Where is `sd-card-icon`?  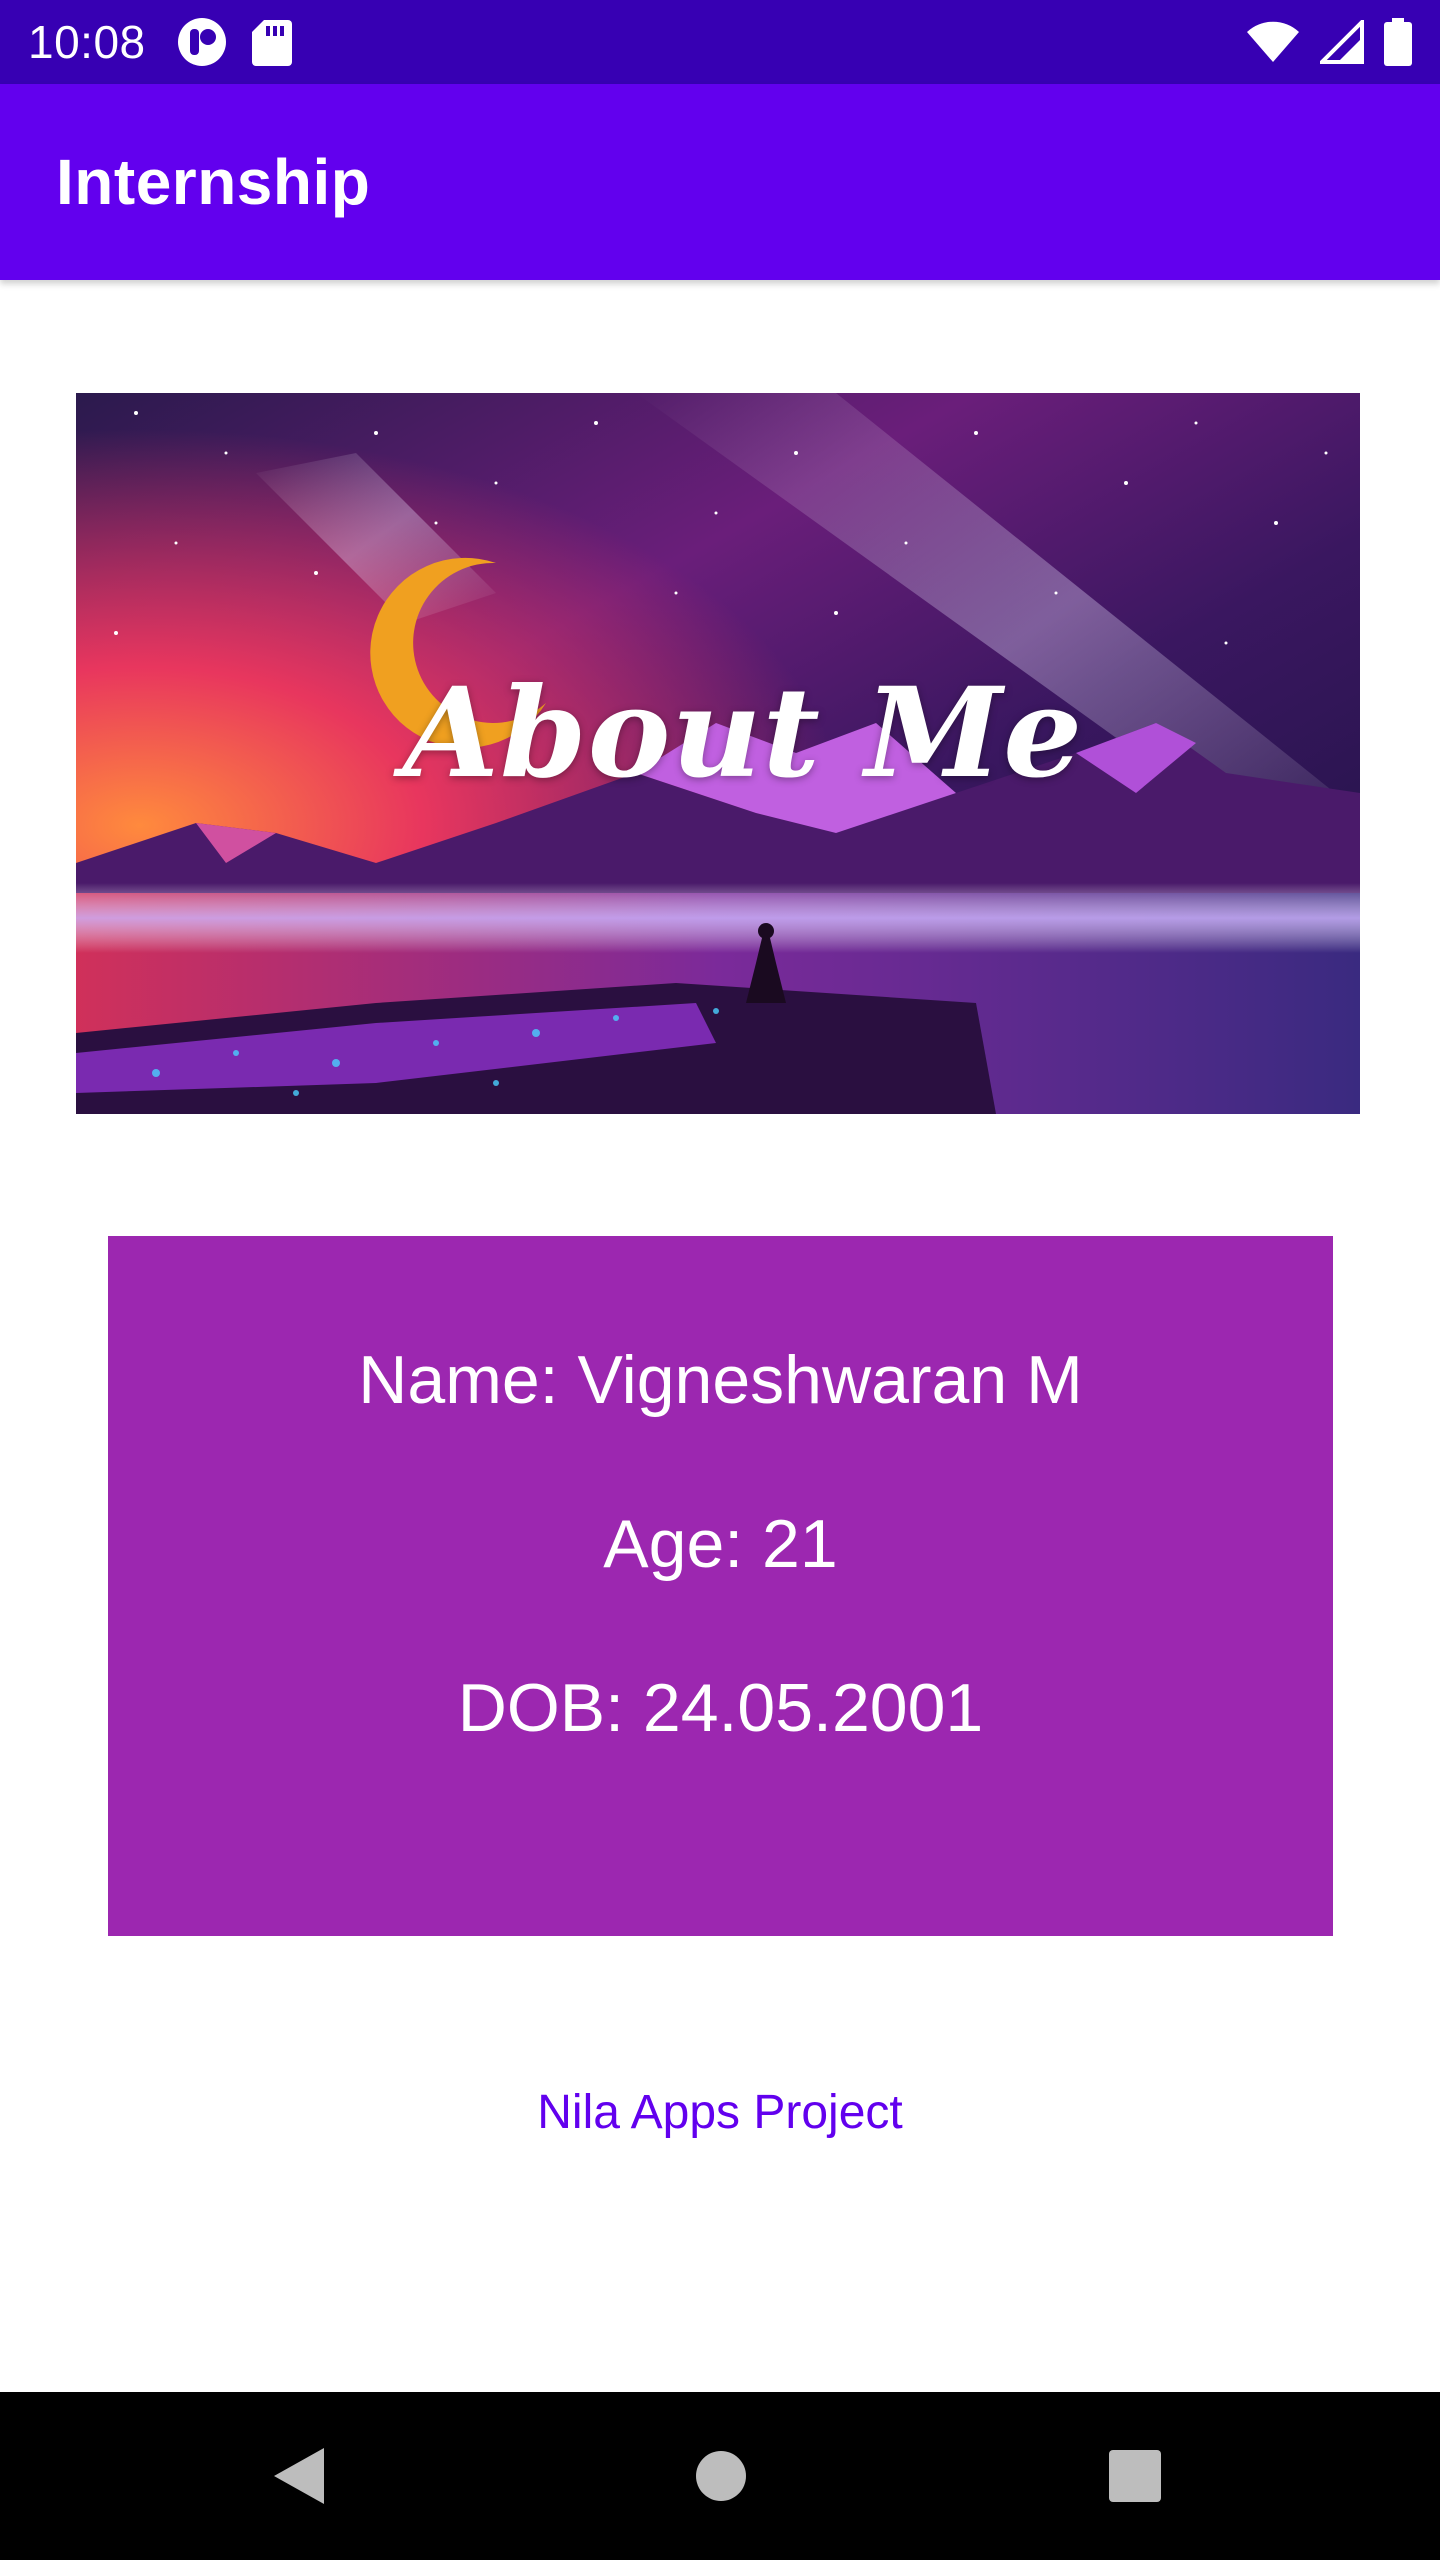 sd-card-icon is located at coordinates (271, 42).